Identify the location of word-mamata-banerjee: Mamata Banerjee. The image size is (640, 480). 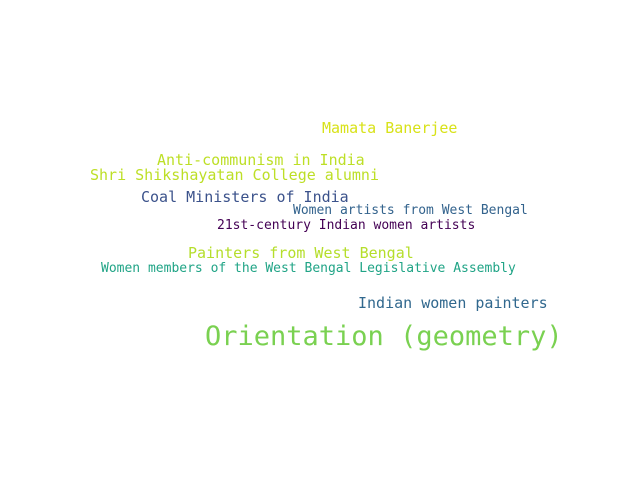
(390, 128).